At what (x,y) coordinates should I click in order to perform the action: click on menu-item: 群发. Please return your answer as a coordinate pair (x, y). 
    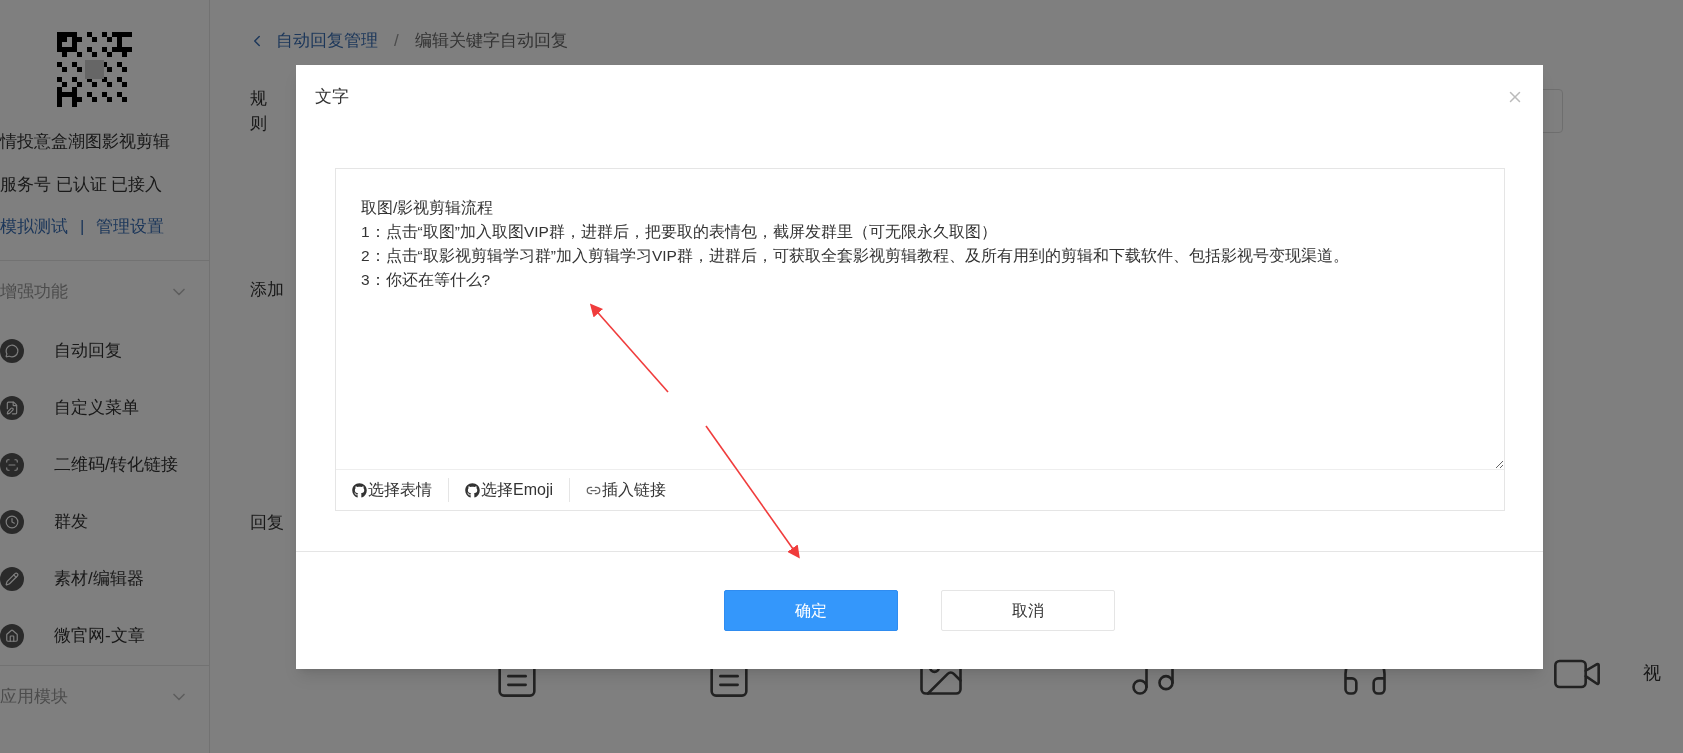
    Looking at the image, I should click on (104, 522).